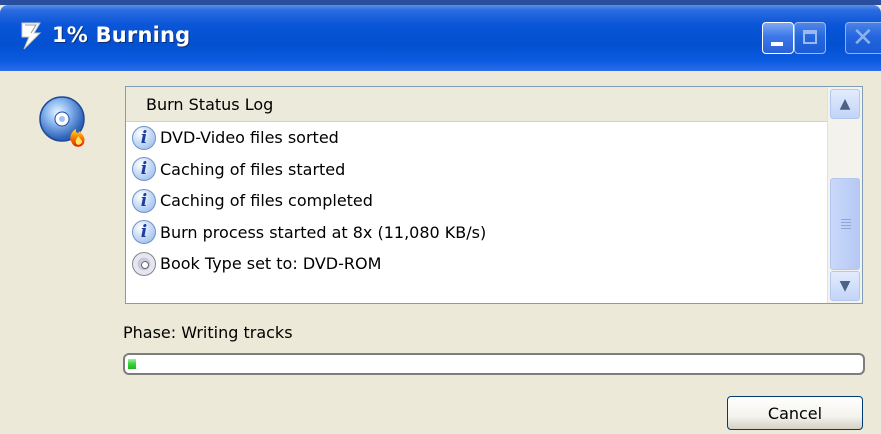  I want to click on log-entry: i Caching of files started, so click(480, 170).